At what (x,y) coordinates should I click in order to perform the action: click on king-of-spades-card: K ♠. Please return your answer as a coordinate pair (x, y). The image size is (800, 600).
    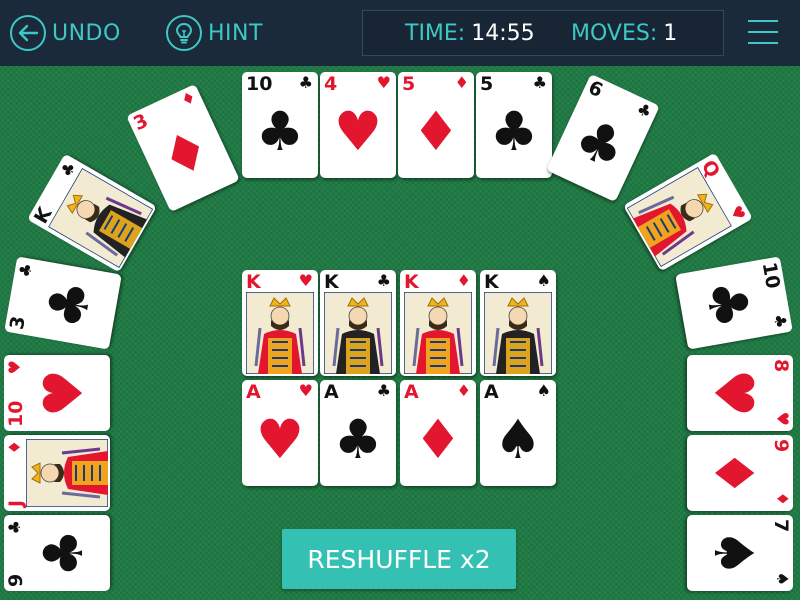
    Looking at the image, I should click on (518, 323).